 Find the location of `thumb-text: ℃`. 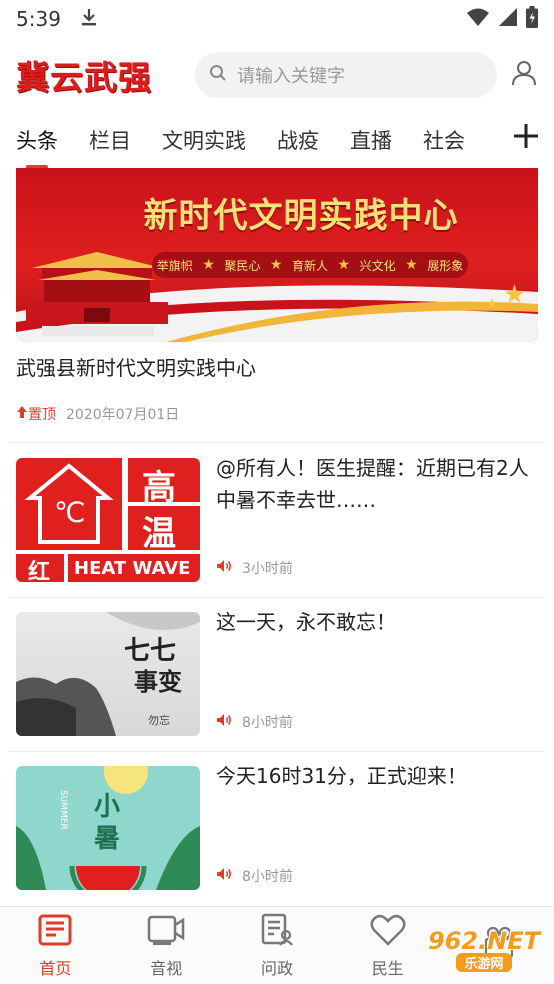

thumb-text: ℃ is located at coordinates (70, 512).